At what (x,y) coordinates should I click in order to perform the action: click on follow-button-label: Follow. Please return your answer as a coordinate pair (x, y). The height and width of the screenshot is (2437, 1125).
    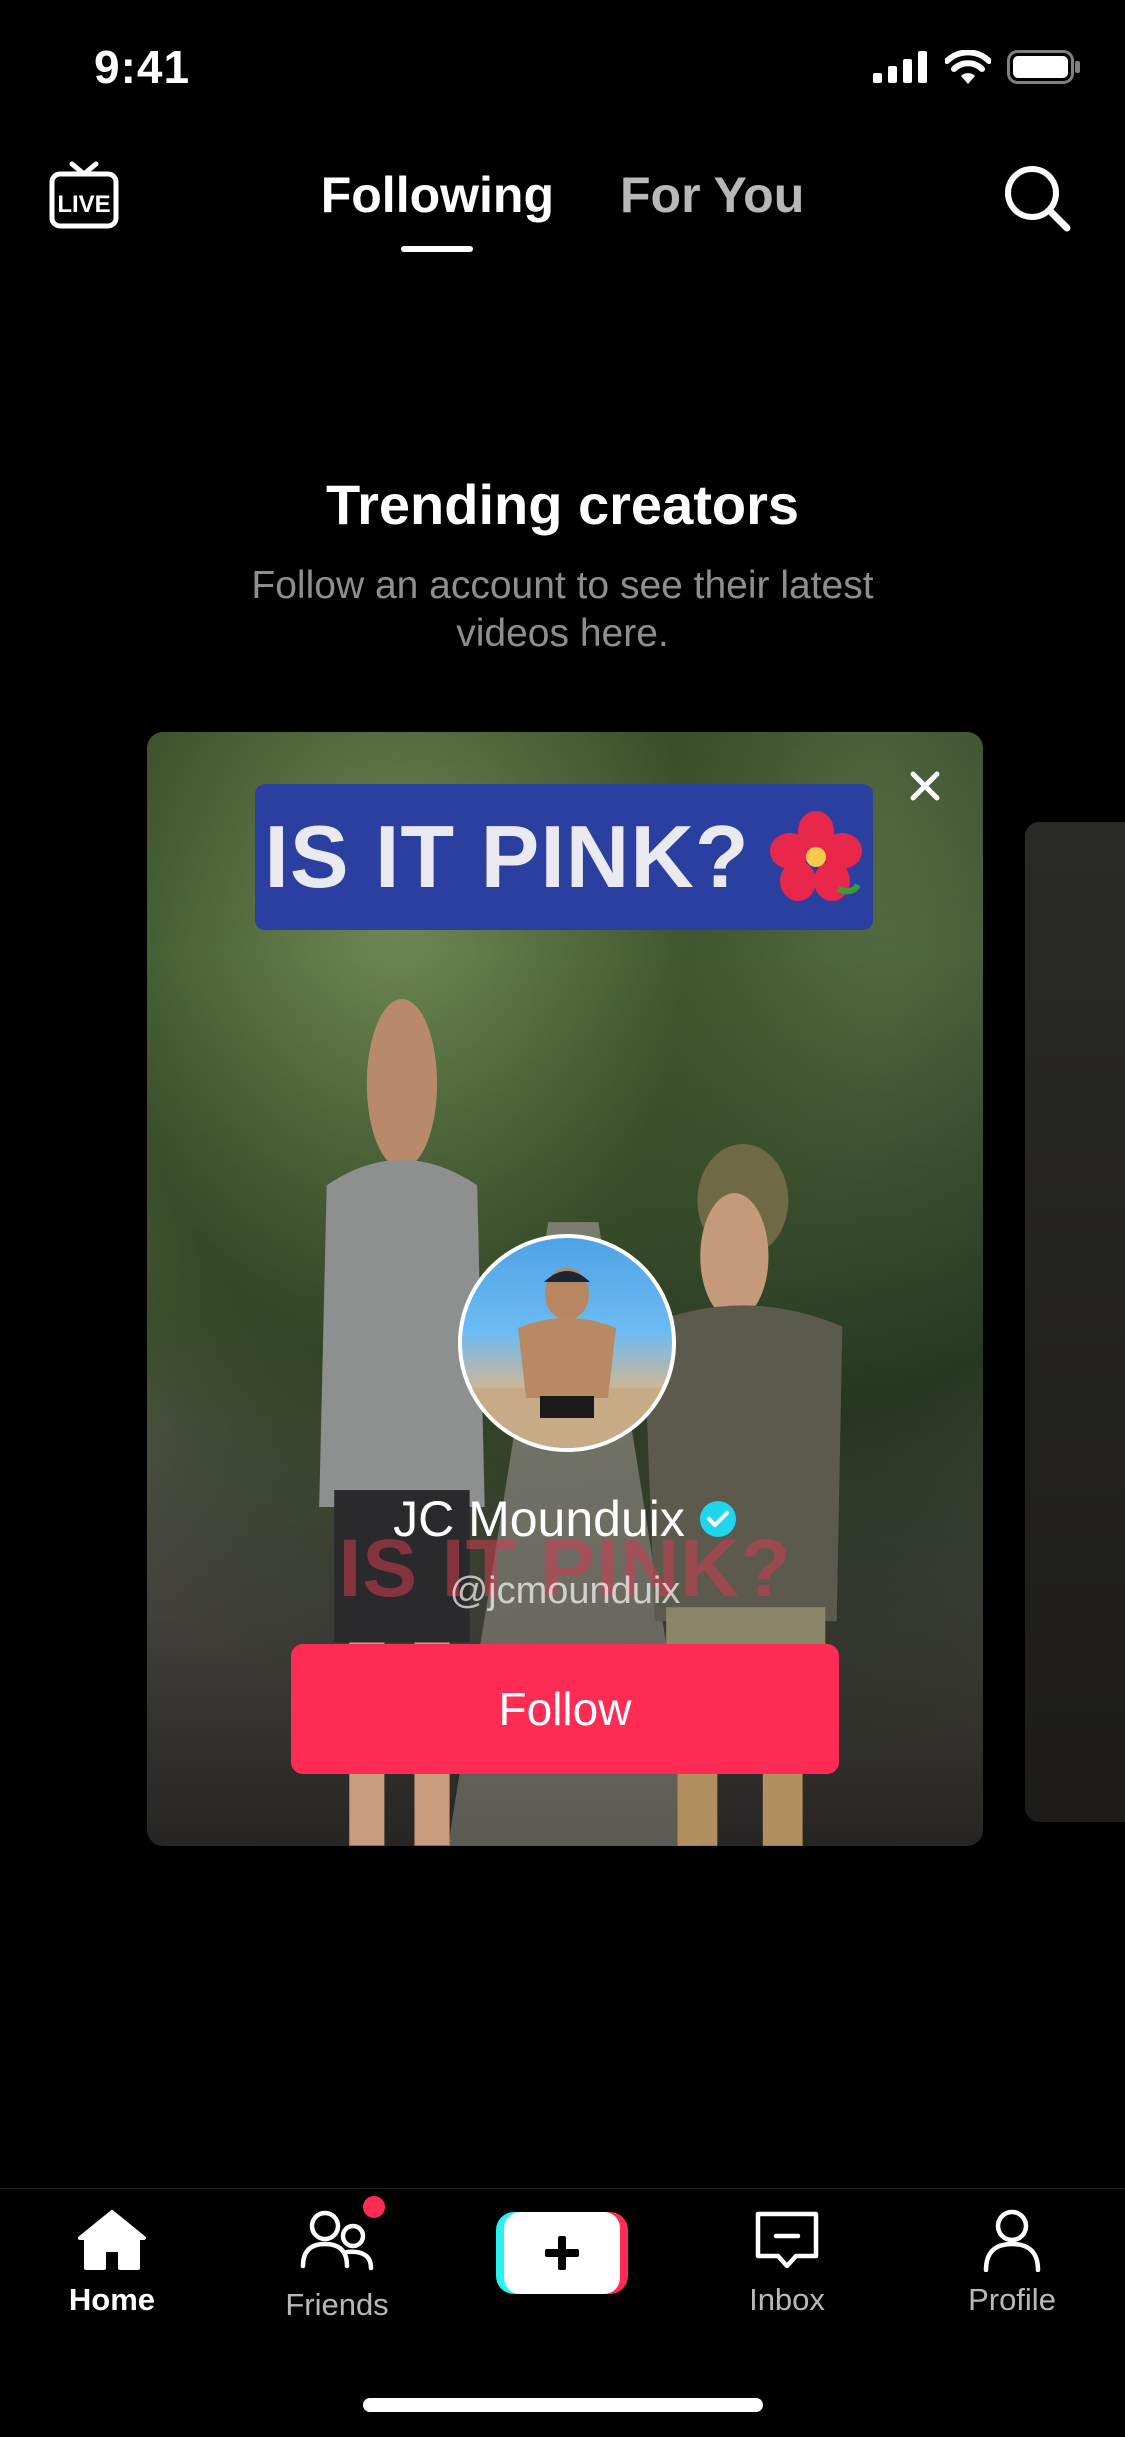
    Looking at the image, I should click on (565, 1709).